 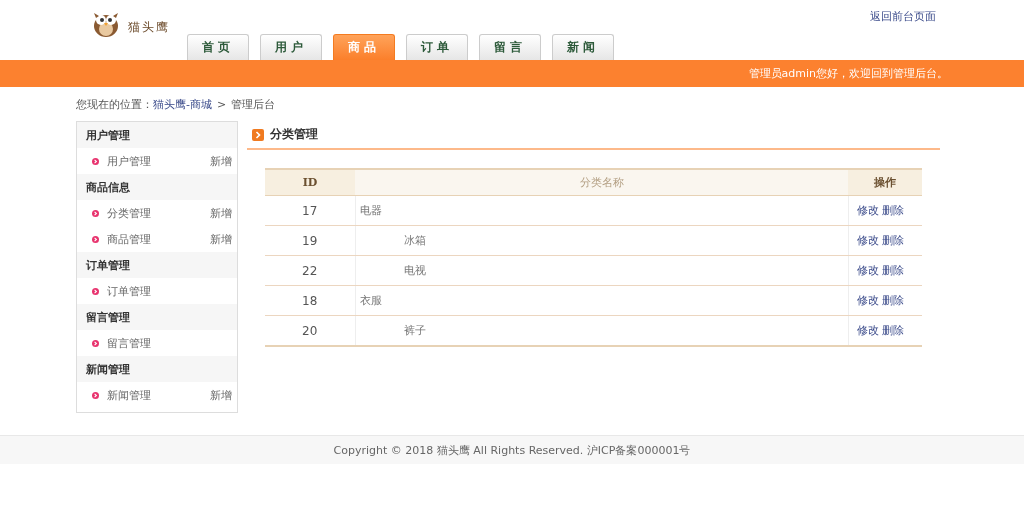 What do you see at coordinates (291, 47) in the screenshot?
I see `nav-tab: 用户` at bounding box center [291, 47].